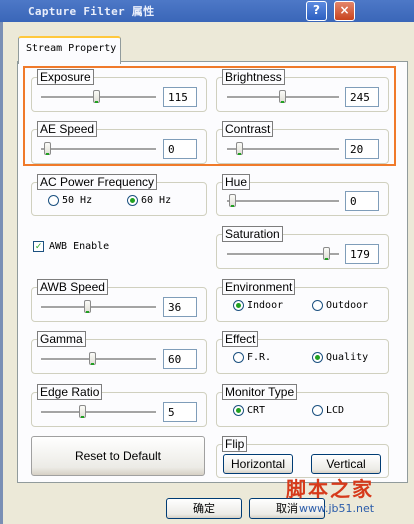  I want to click on radio-crt: CRT, so click(249, 410).